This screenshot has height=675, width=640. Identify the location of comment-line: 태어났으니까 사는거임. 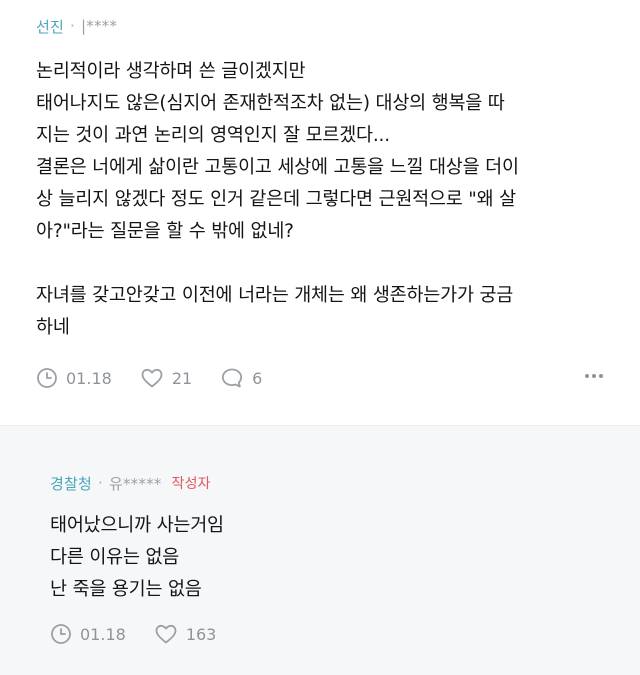
(137, 525).